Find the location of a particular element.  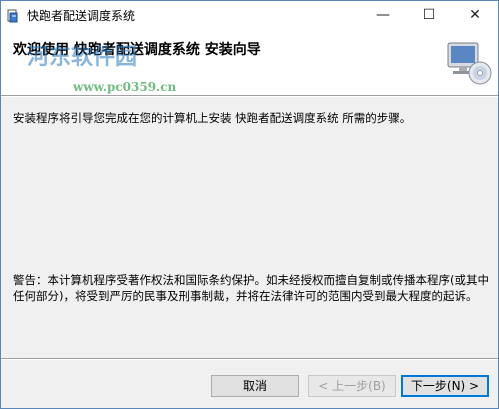

title-bar: 快跑者配送调度系统 — ☐ ✕ is located at coordinates (249, 16).